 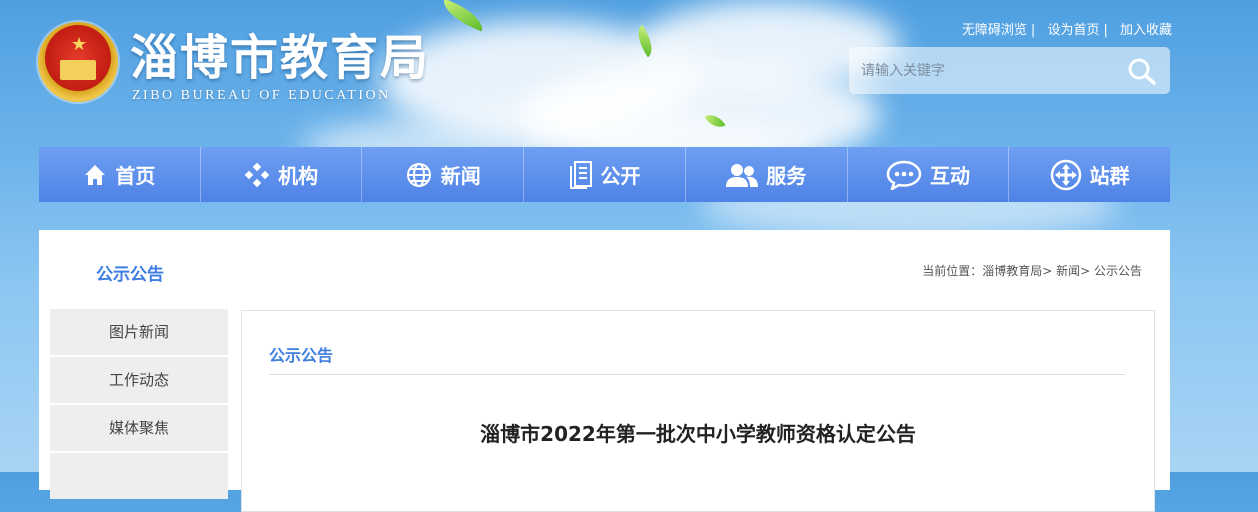 What do you see at coordinates (1065, 174) in the screenshot?
I see `site-group-icon` at bounding box center [1065, 174].